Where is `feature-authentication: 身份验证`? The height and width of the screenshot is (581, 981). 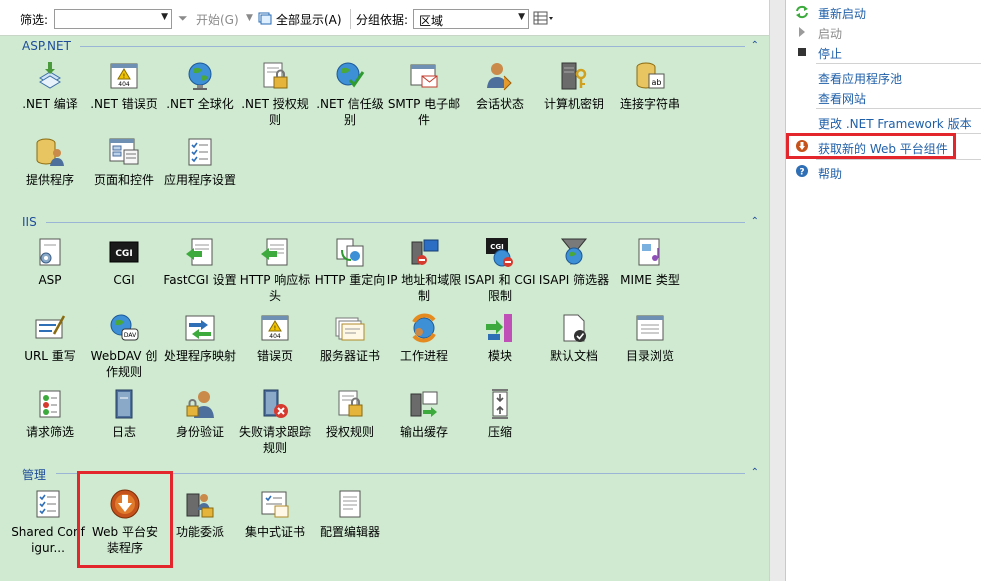 feature-authentication: 身份验证 is located at coordinates (200, 414).